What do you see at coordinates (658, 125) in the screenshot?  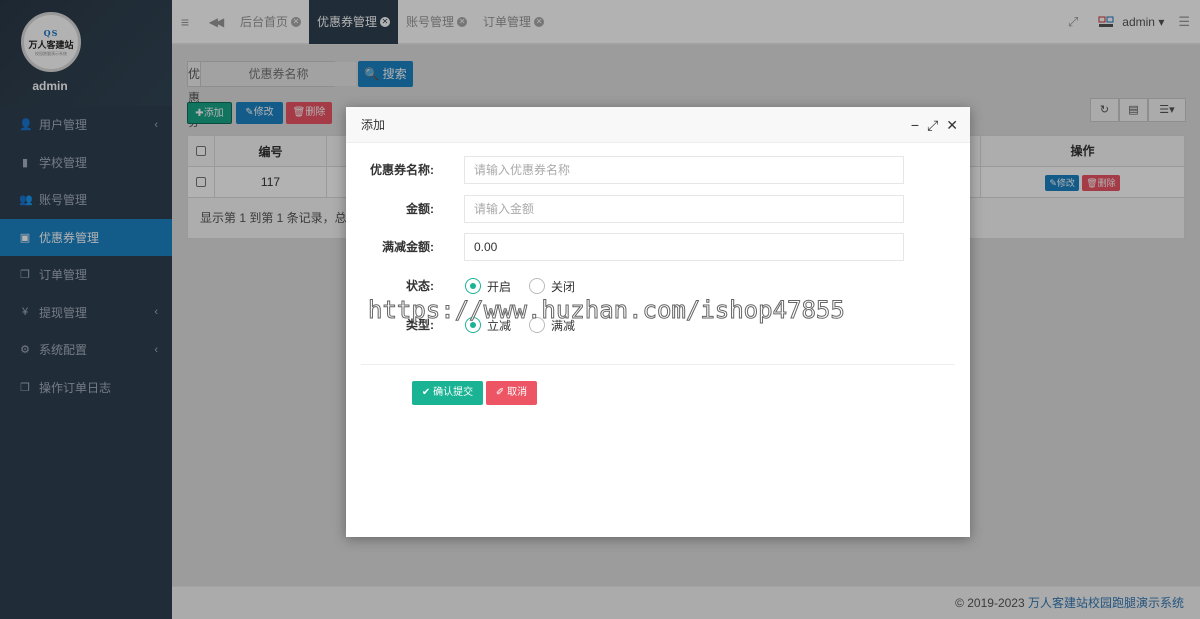 I see `dialog-header: 添加 − ⤢ ✕` at bounding box center [658, 125].